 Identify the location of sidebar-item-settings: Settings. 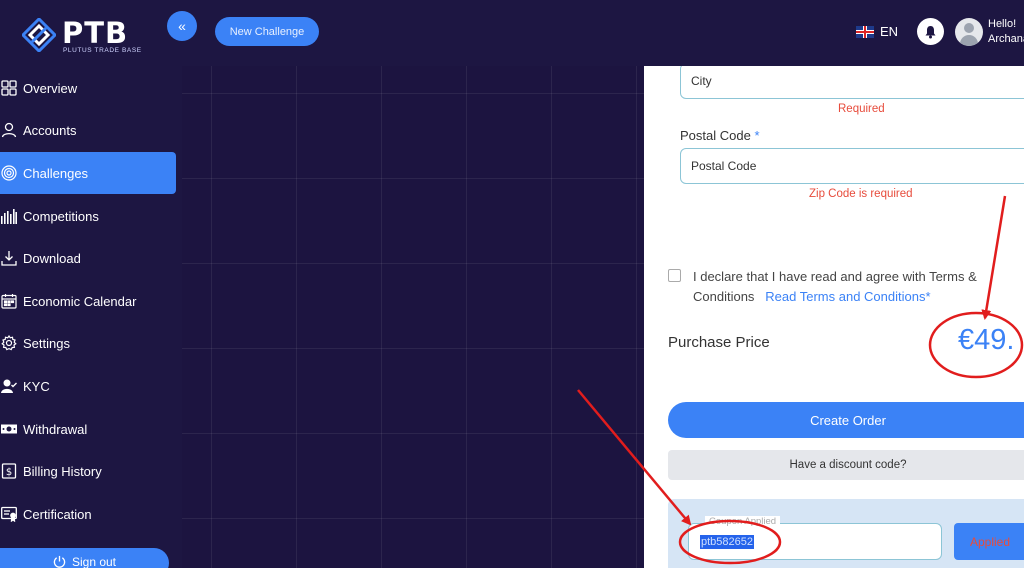
(88, 343).